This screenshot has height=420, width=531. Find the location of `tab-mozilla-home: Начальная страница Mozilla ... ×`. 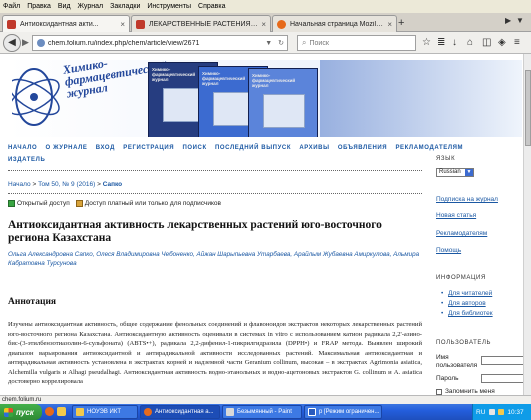

tab-mozilla-home: Начальная страница Mozilla ... × is located at coordinates (334, 23).